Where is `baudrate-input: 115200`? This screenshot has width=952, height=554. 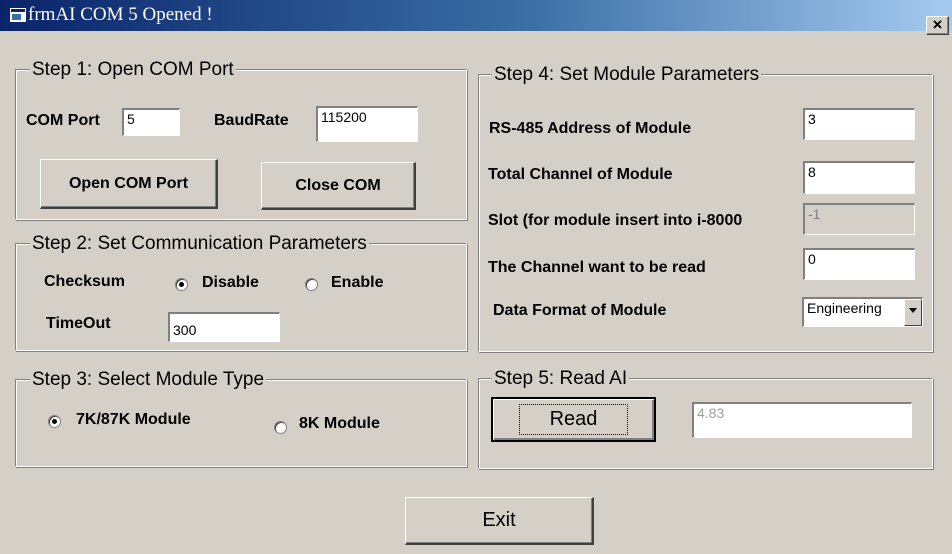
baudrate-input: 115200 is located at coordinates (367, 124).